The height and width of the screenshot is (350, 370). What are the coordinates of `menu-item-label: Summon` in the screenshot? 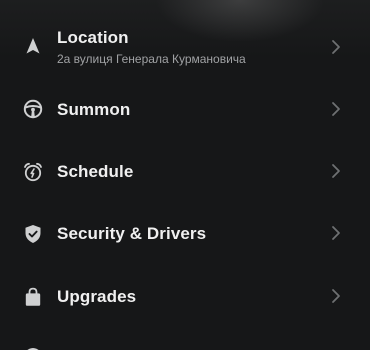 It's located at (94, 109).